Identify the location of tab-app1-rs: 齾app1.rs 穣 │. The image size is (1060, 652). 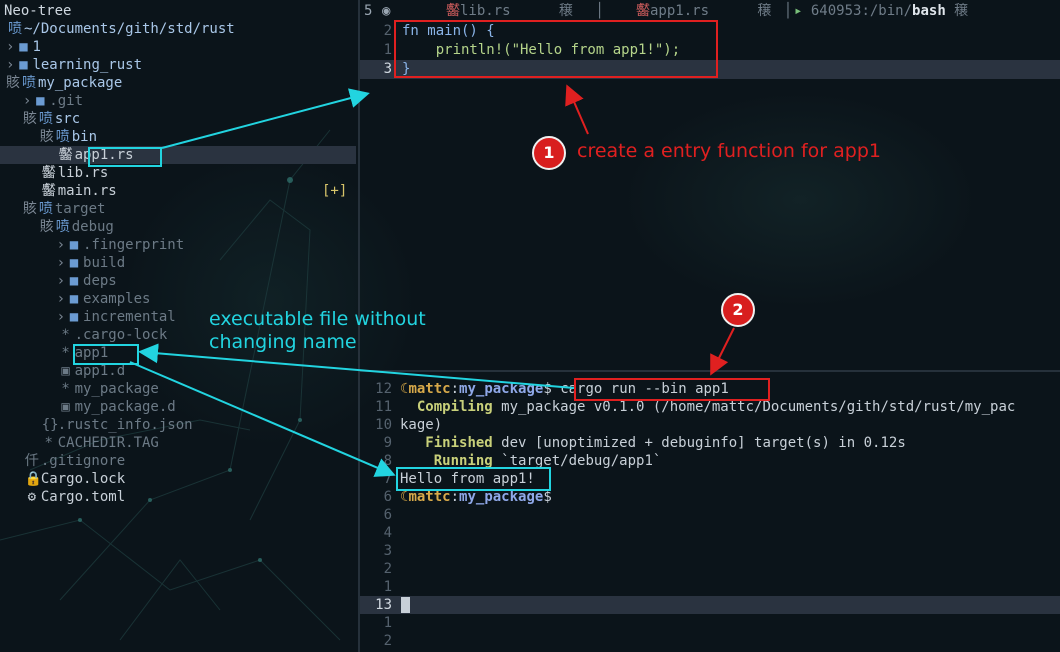
(714, 11).